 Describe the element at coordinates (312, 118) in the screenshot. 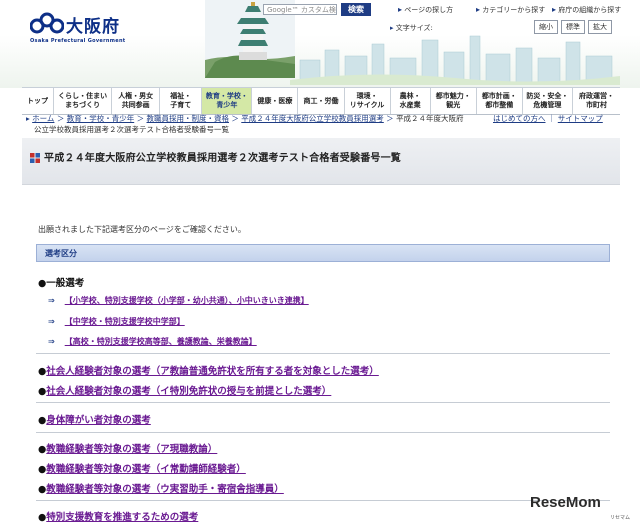

I see `breadcrumb-exam: 平成２４年度大阪府公立学校教員採用選考` at that location.